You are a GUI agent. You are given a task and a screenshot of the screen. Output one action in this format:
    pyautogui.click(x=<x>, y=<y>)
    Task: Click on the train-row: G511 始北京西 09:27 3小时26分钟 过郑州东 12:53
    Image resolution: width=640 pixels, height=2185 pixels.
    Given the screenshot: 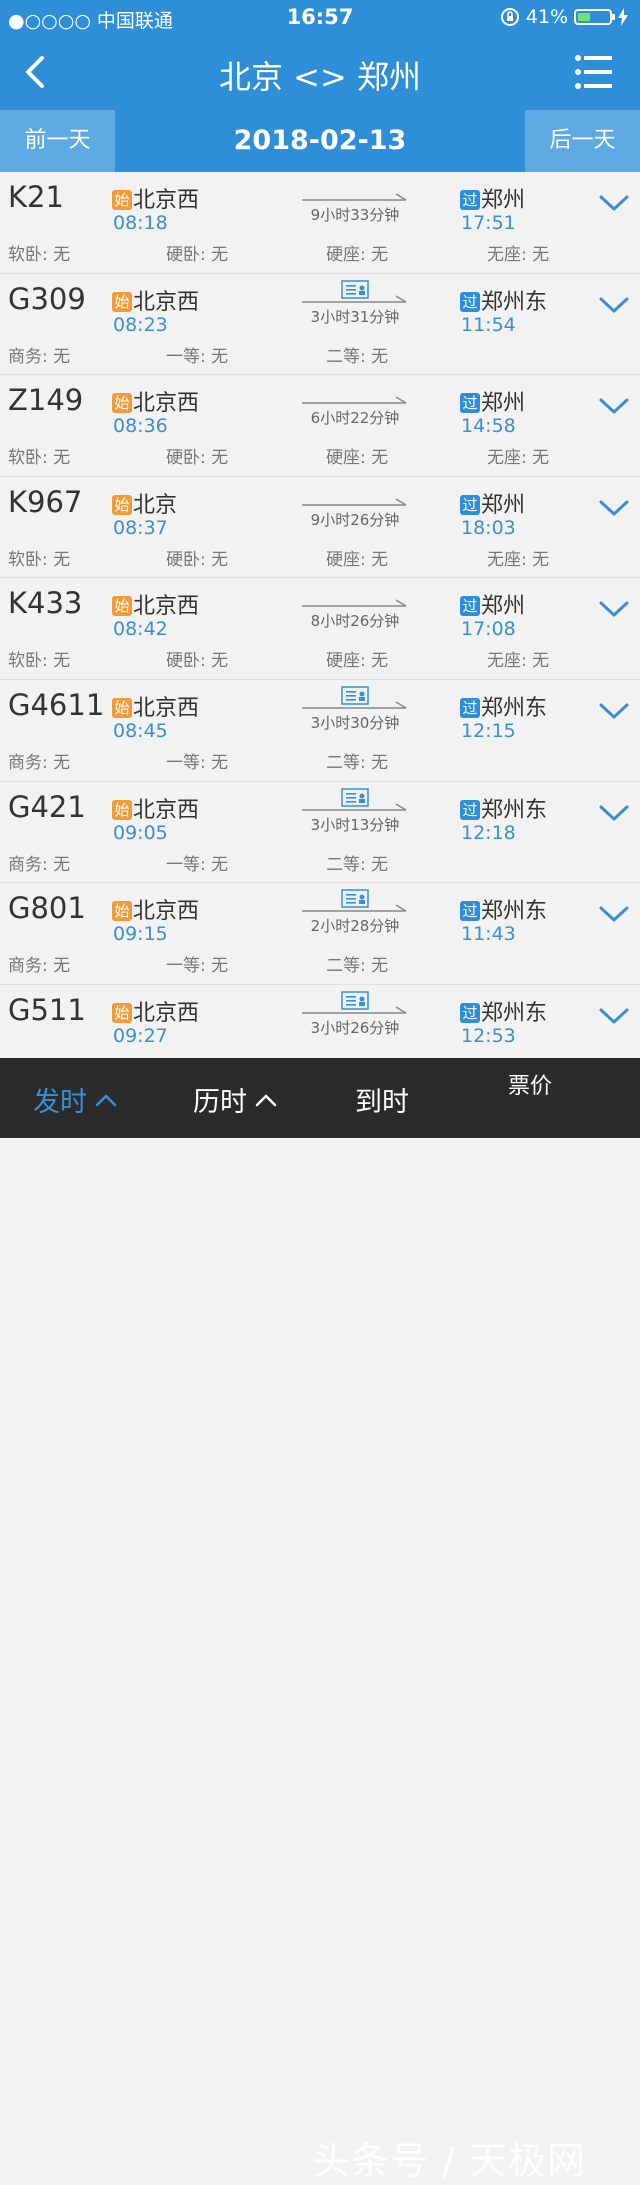 What is the action you would take?
    pyautogui.click(x=320, y=1021)
    